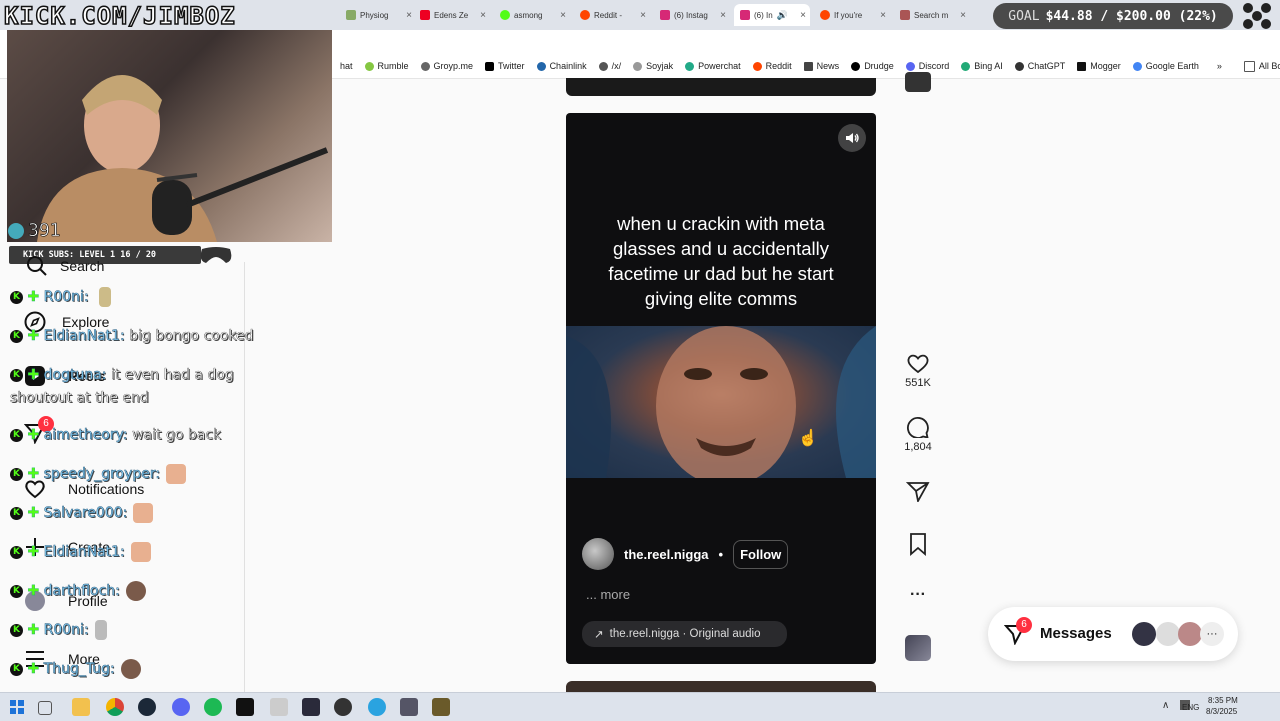  I want to click on telegram-icon, so click(377, 707).